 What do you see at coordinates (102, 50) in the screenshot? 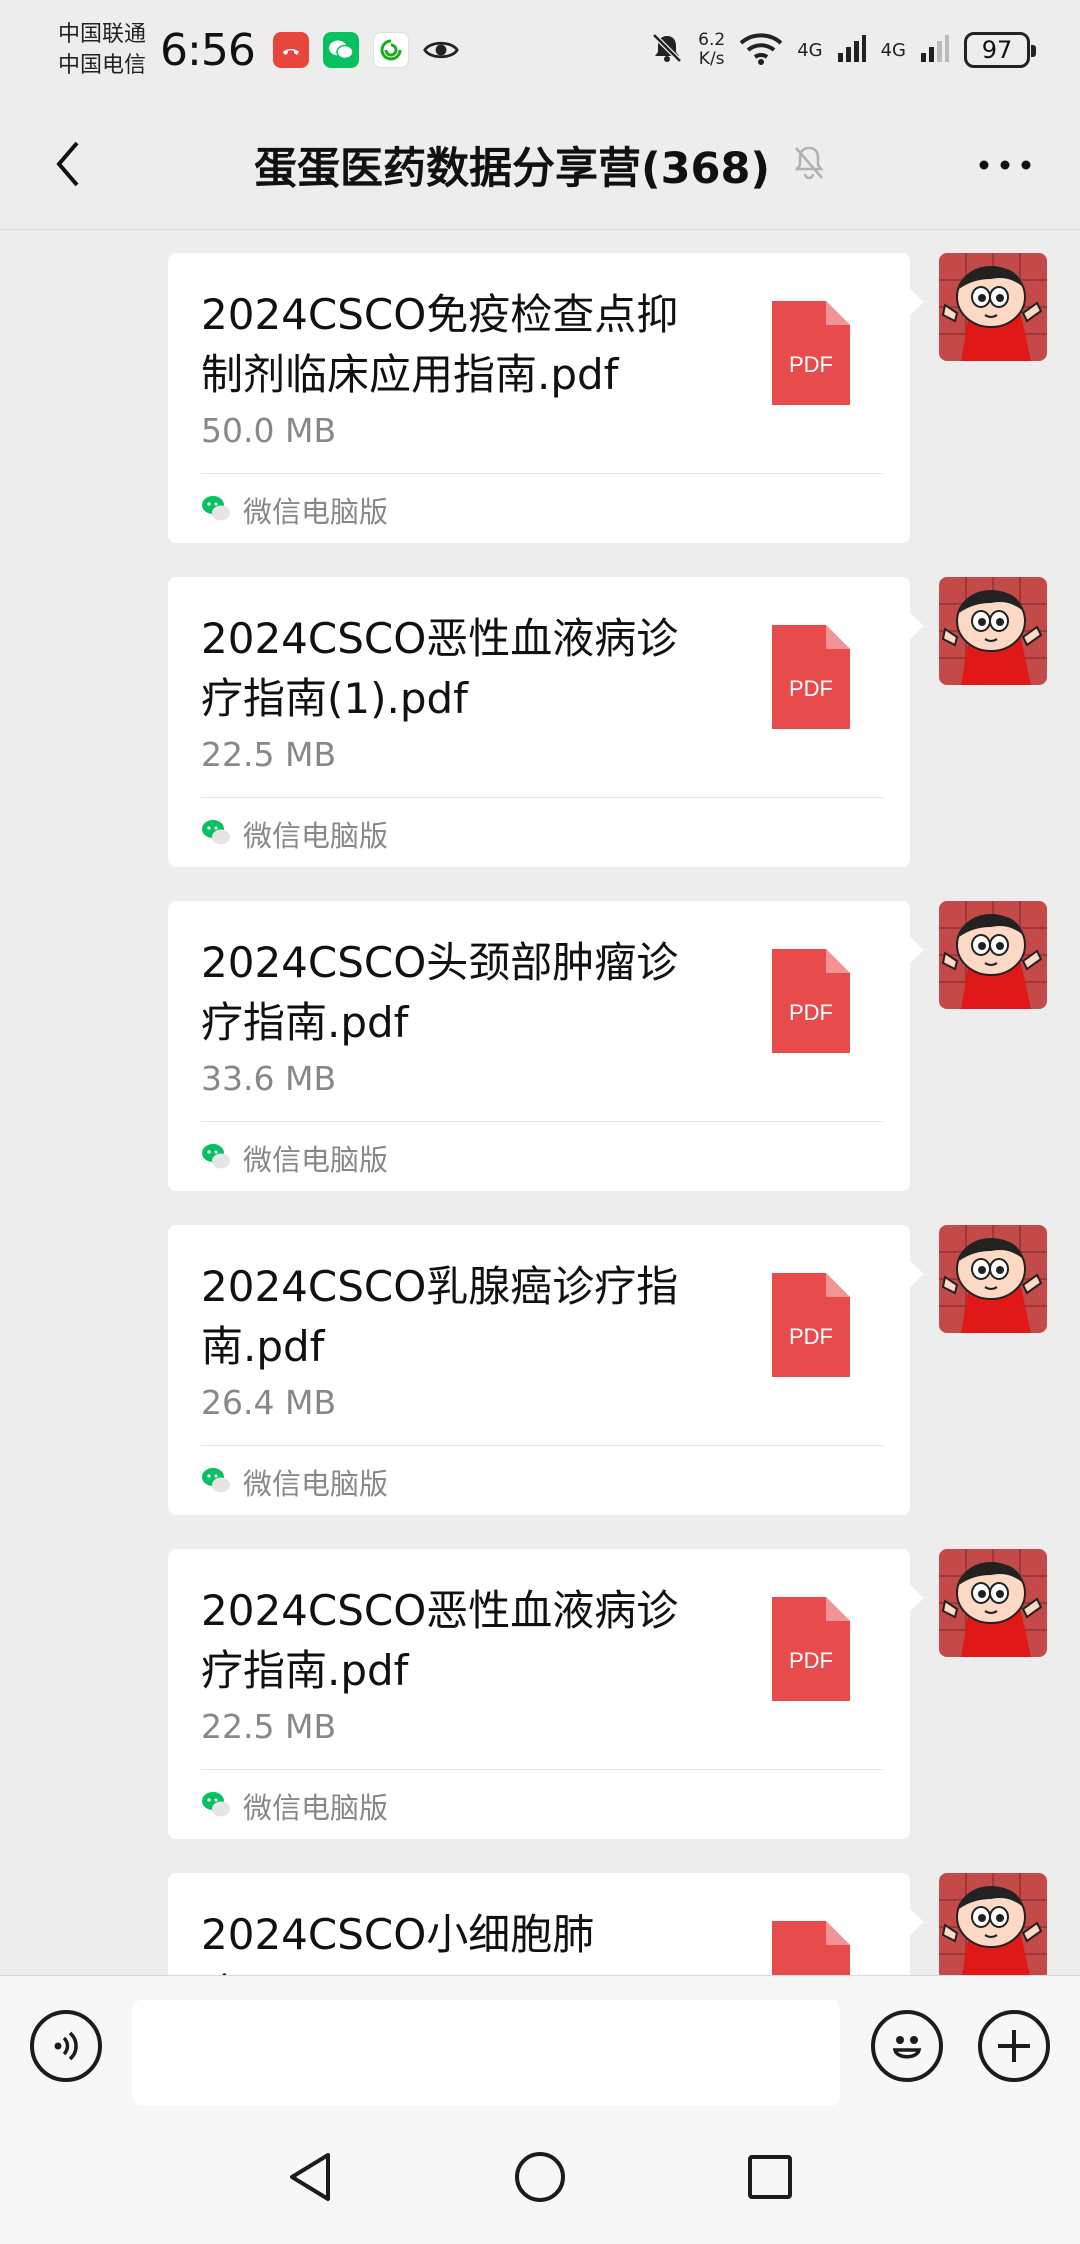
I see `carrier-info: 中国联通 中国电信` at bounding box center [102, 50].